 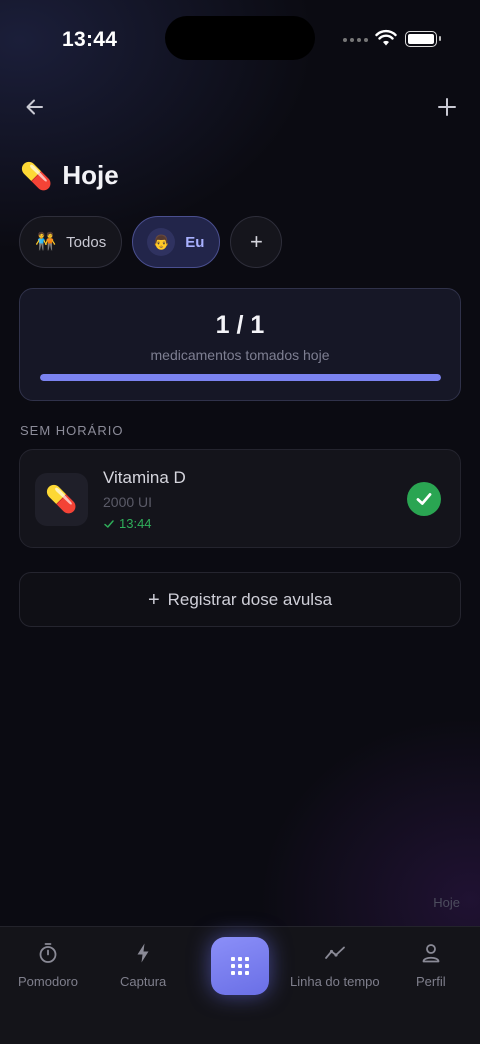 What do you see at coordinates (334, 952) in the screenshot?
I see `timeline-icon` at bounding box center [334, 952].